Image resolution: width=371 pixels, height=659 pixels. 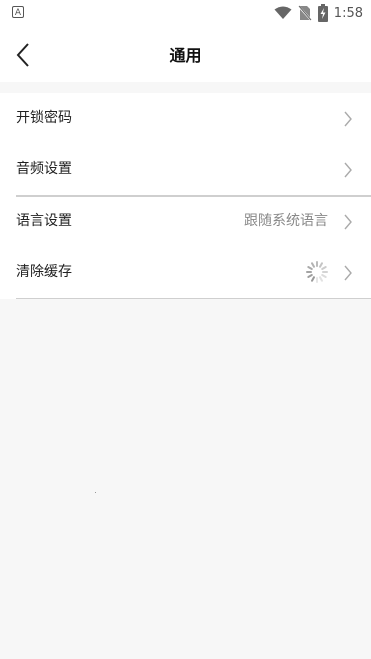 I want to click on settings-item-unlock-password: 开锁密码, so click(x=185, y=118).